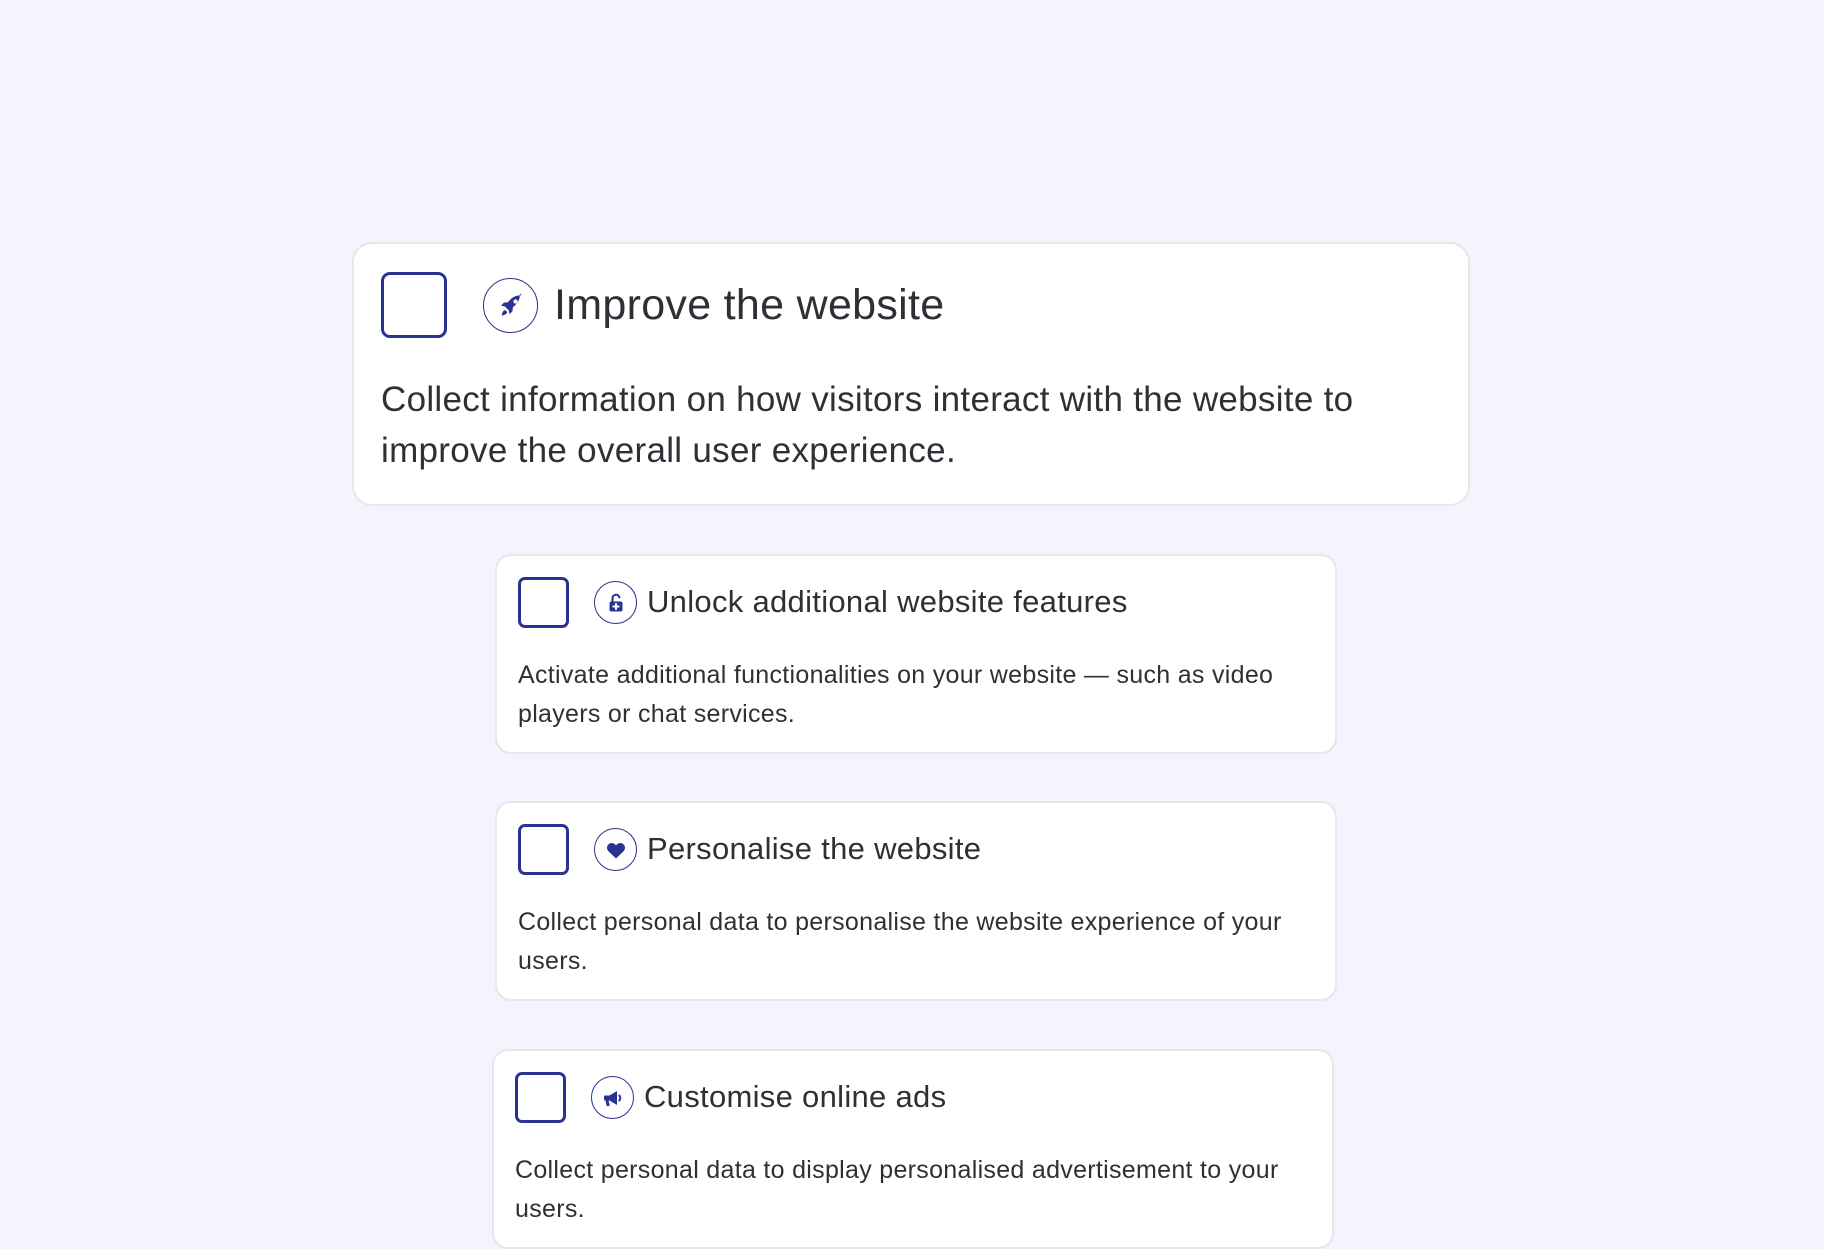 The height and width of the screenshot is (1249, 1824). What do you see at coordinates (615, 849) in the screenshot?
I see `heart-icon` at bounding box center [615, 849].